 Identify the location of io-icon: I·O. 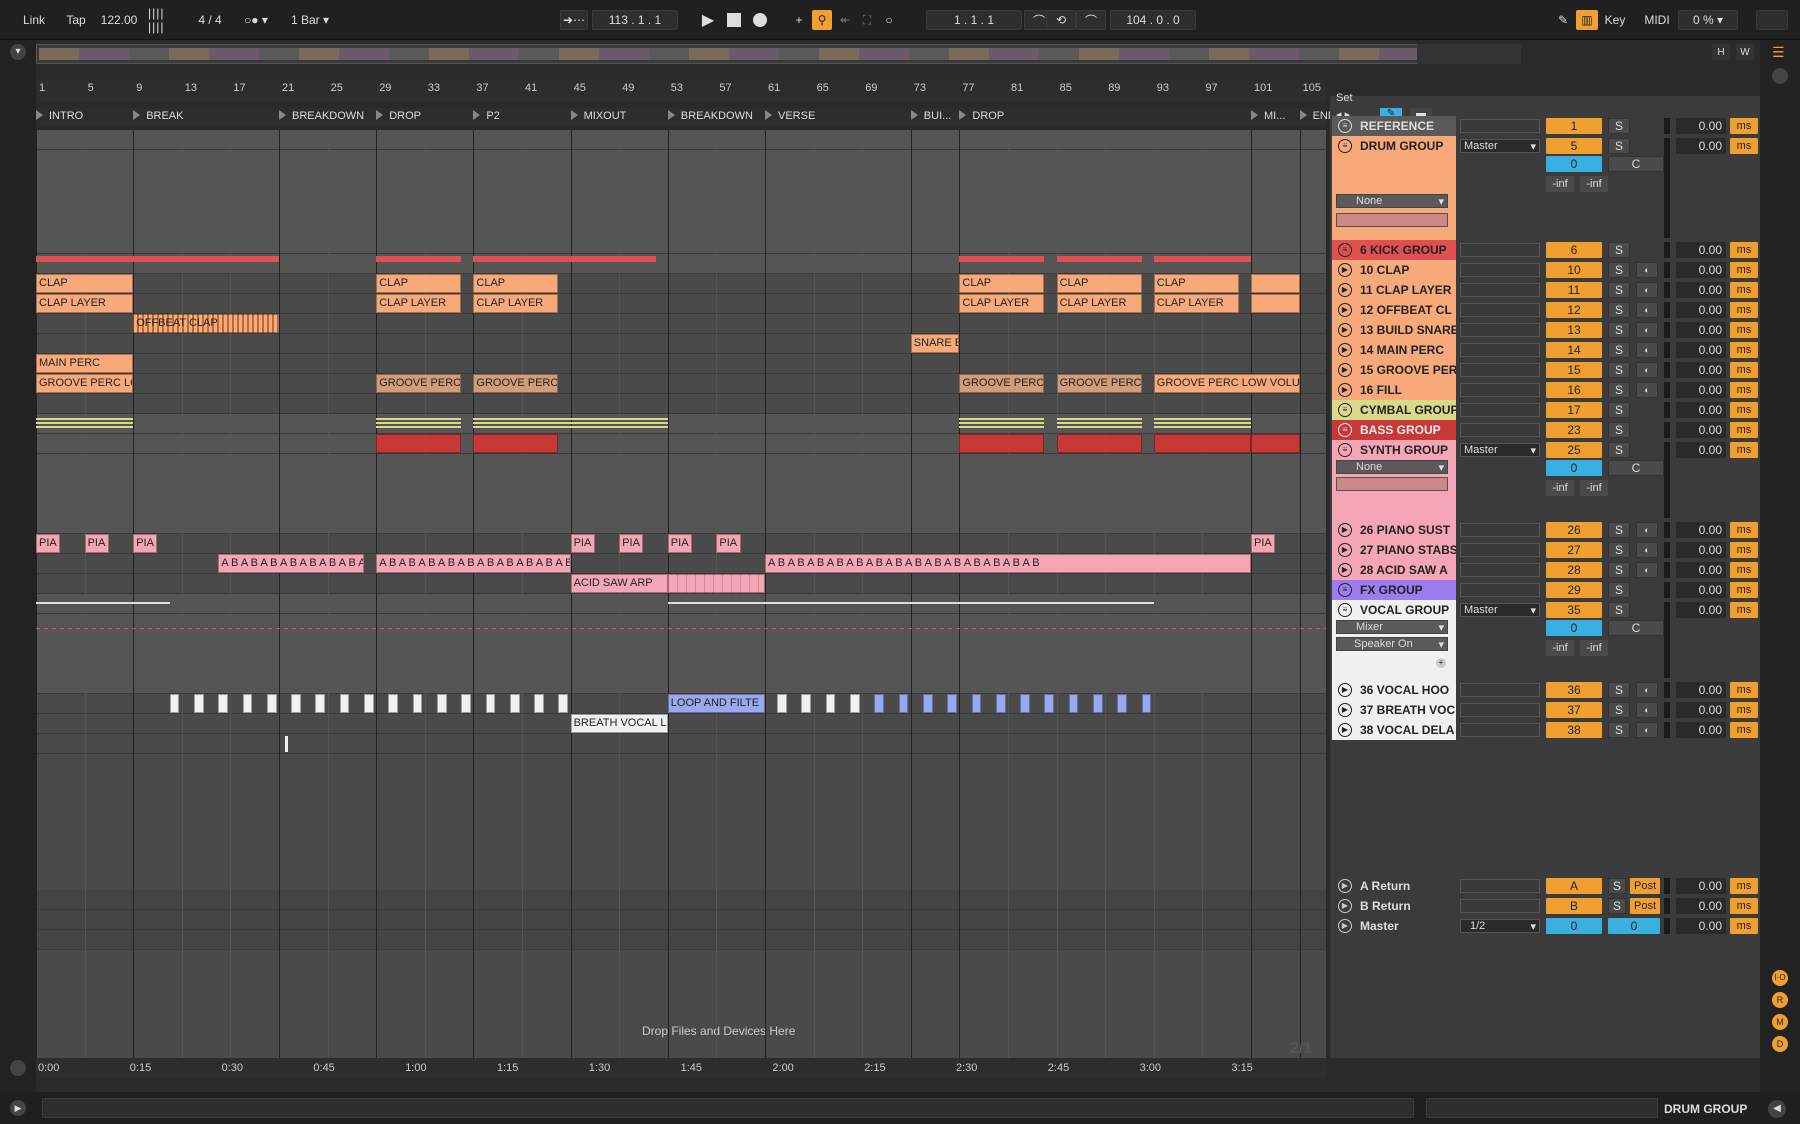
(1780, 978).